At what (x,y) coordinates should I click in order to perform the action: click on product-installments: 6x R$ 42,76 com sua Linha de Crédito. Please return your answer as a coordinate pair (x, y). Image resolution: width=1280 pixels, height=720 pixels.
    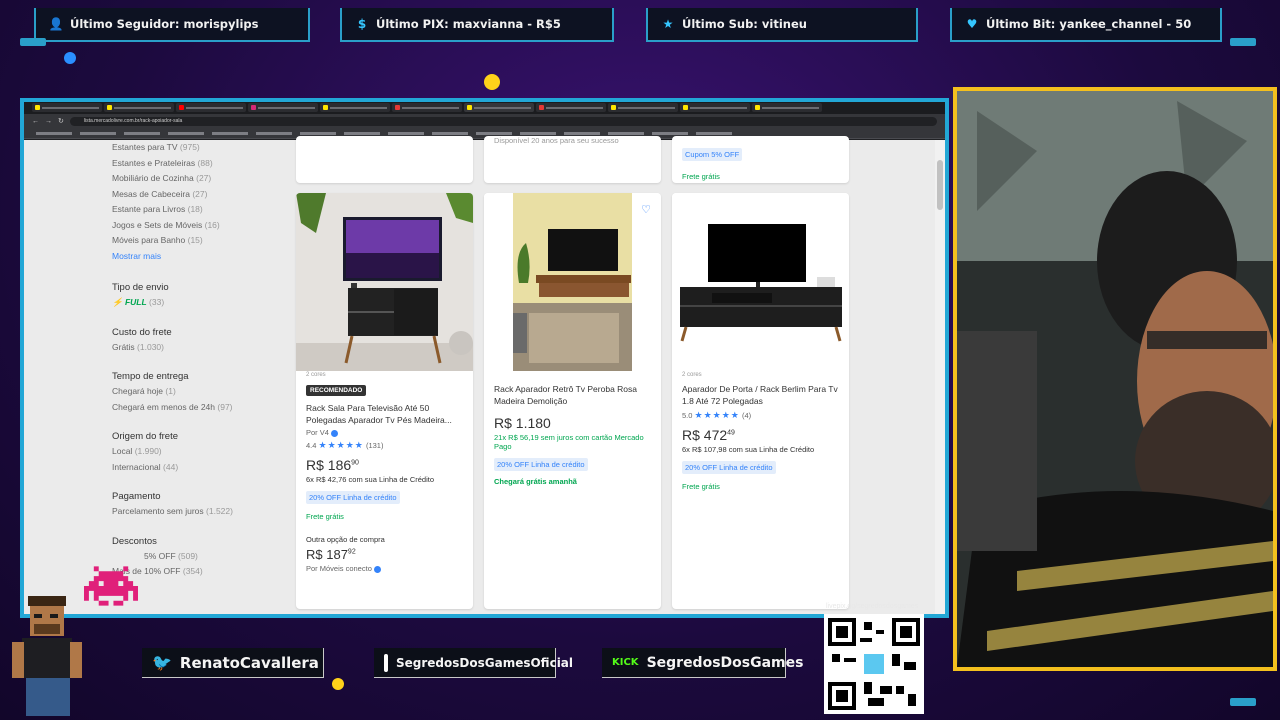
    Looking at the image, I should click on (370, 479).